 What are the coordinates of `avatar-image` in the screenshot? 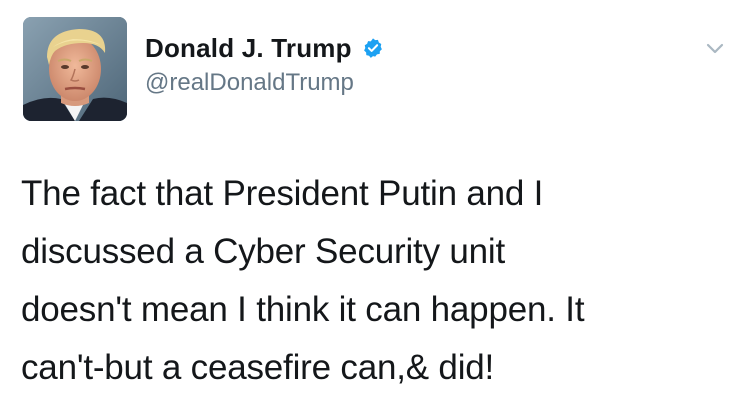 It's located at (75, 69).